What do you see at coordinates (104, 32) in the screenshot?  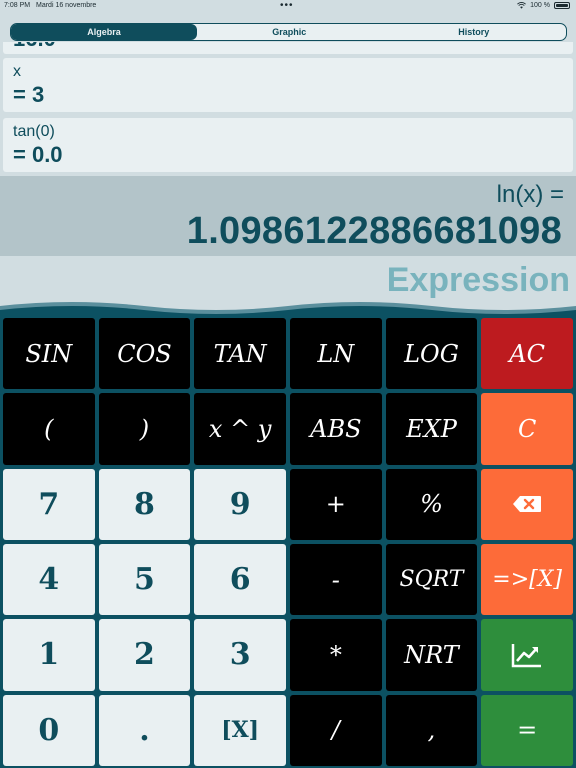 I see `tab-algebra: Algebra` at bounding box center [104, 32].